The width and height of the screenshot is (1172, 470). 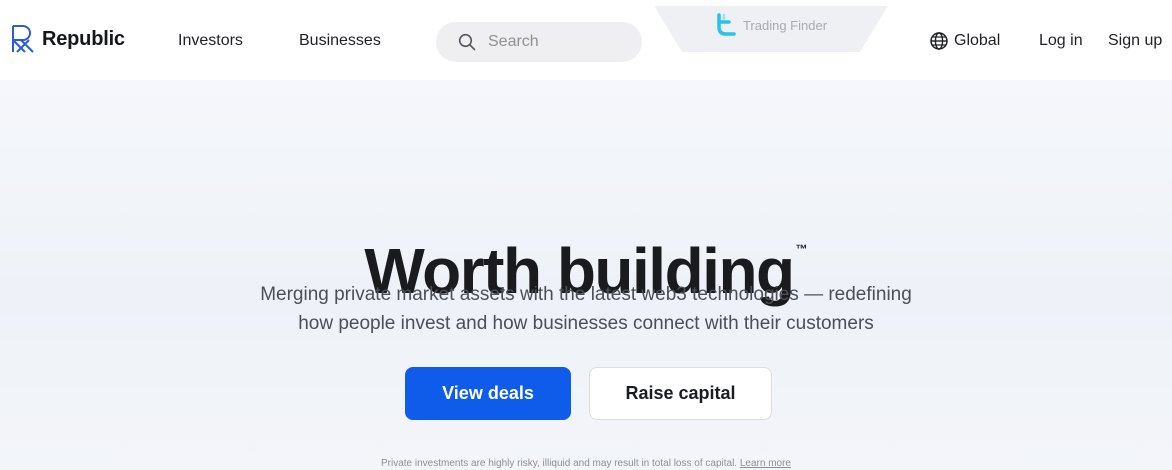 What do you see at coordinates (1135, 41) in the screenshot?
I see `signup-link: Sign up` at bounding box center [1135, 41].